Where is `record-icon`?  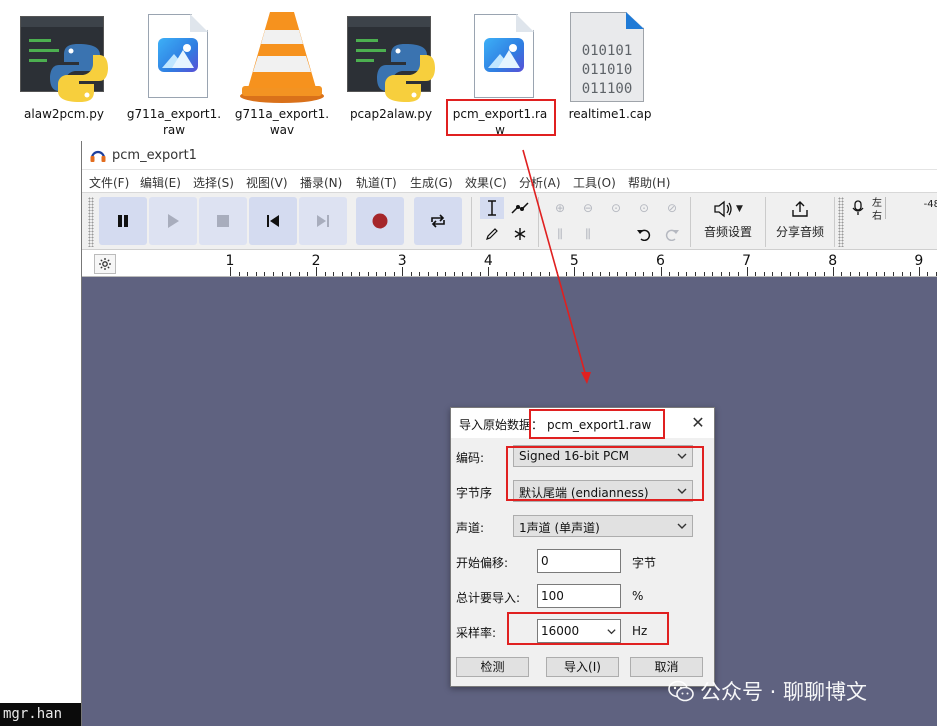
record-icon is located at coordinates (380, 221).